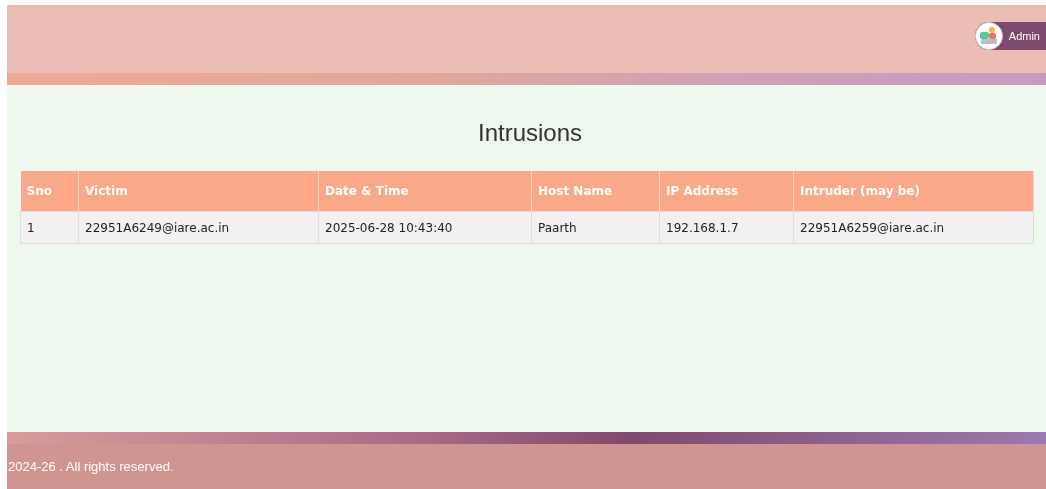  What do you see at coordinates (530, 133) in the screenshot?
I see `page-title: Intrusions` at bounding box center [530, 133].